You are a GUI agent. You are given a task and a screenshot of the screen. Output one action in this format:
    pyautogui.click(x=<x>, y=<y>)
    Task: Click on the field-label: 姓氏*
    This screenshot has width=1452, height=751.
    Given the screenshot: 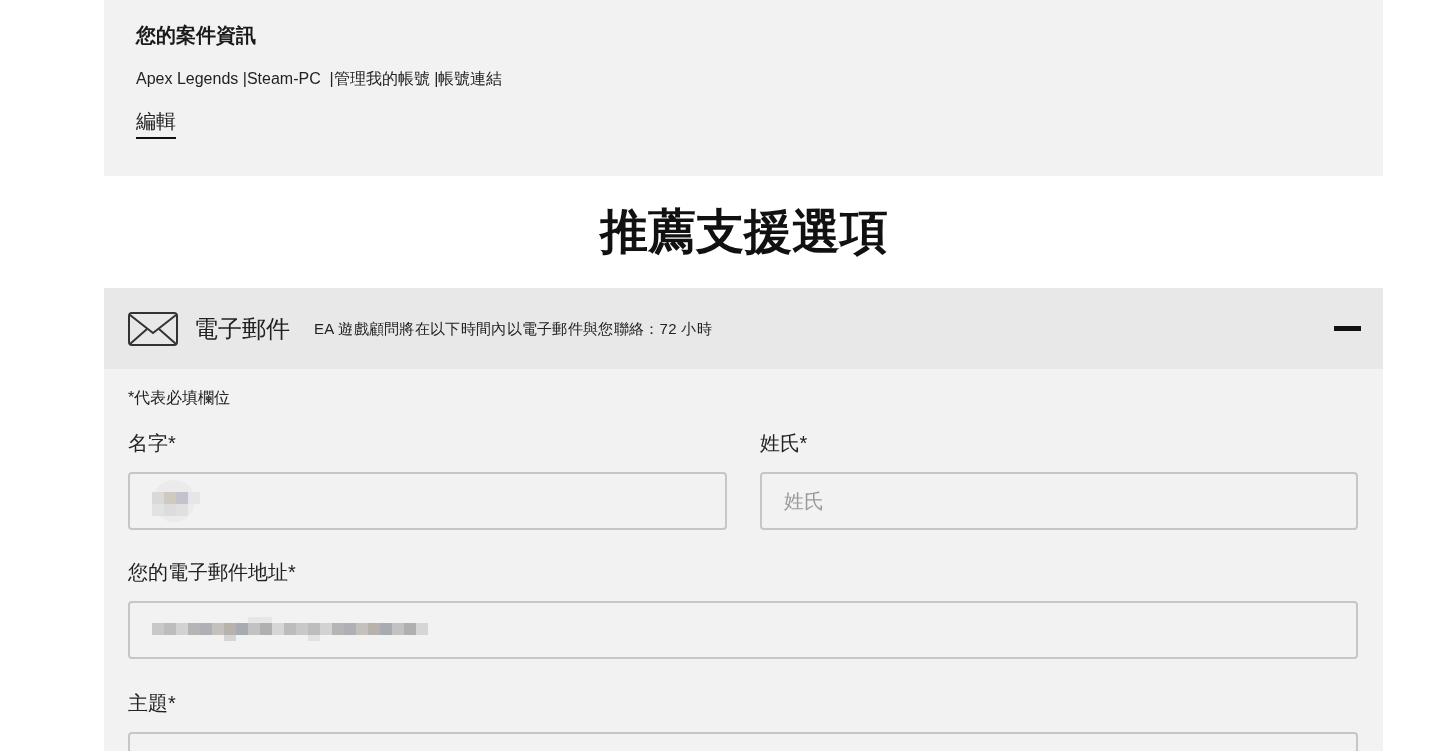 What is the action you would take?
    pyautogui.click(x=783, y=443)
    